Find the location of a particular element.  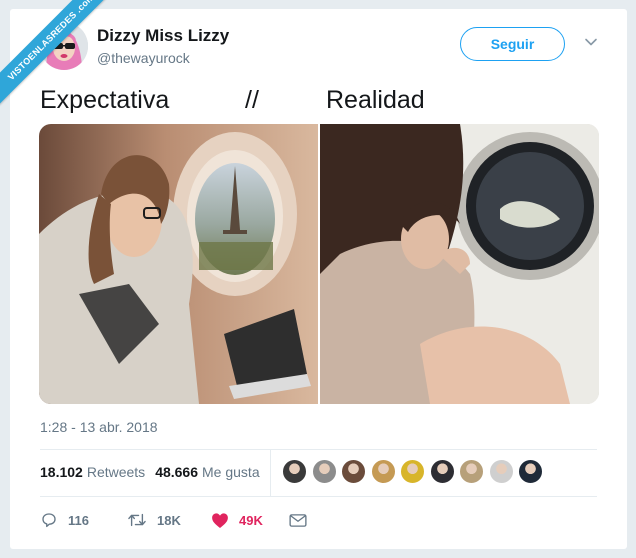

tweet-text: Expectativa // Realidad is located at coordinates (320, 103).